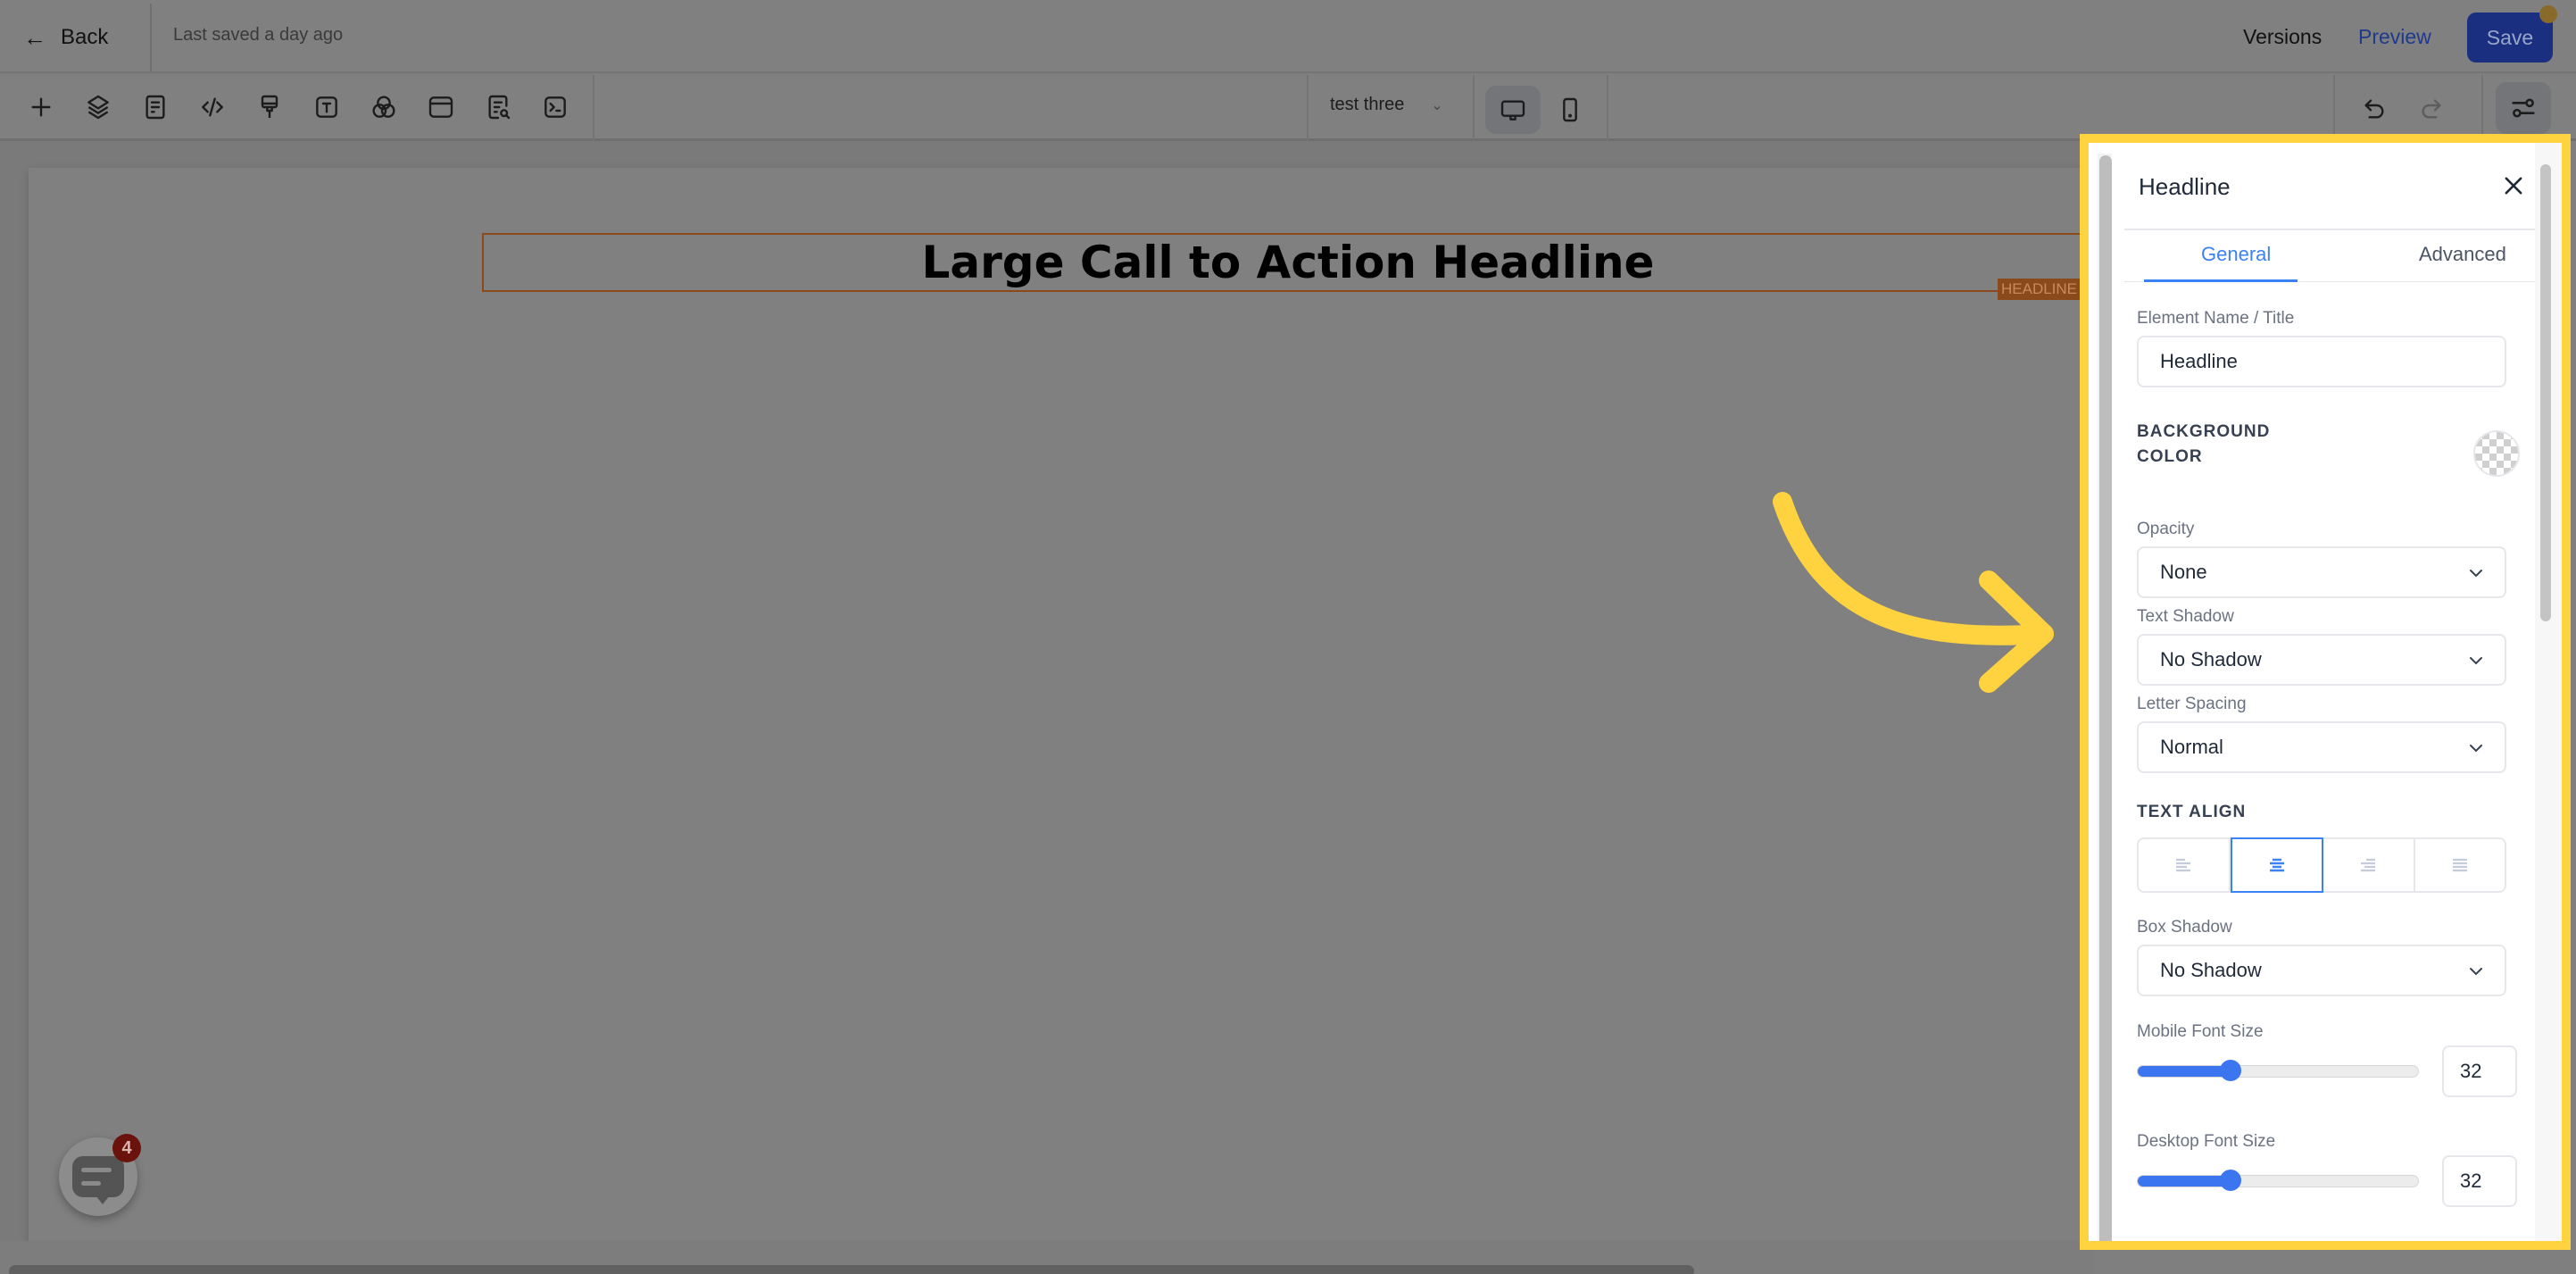 The image size is (2576, 1274). I want to click on headline-element: Large Call to Action Headline, so click(1288, 262).